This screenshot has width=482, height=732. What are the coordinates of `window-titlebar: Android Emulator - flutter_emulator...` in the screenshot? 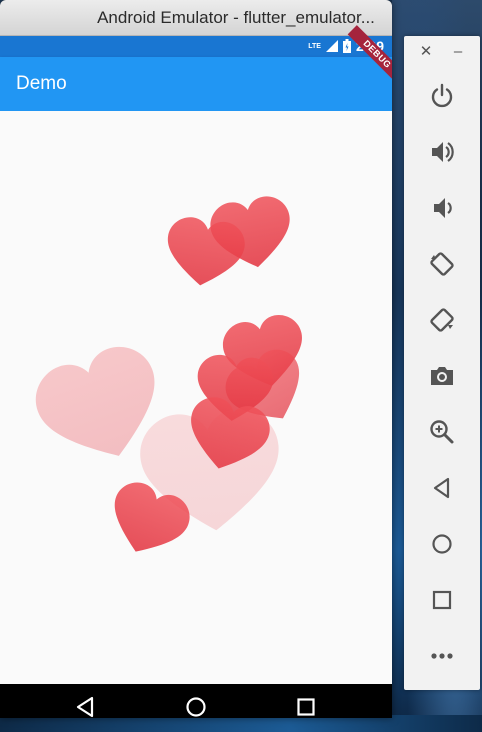 It's located at (196, 18).